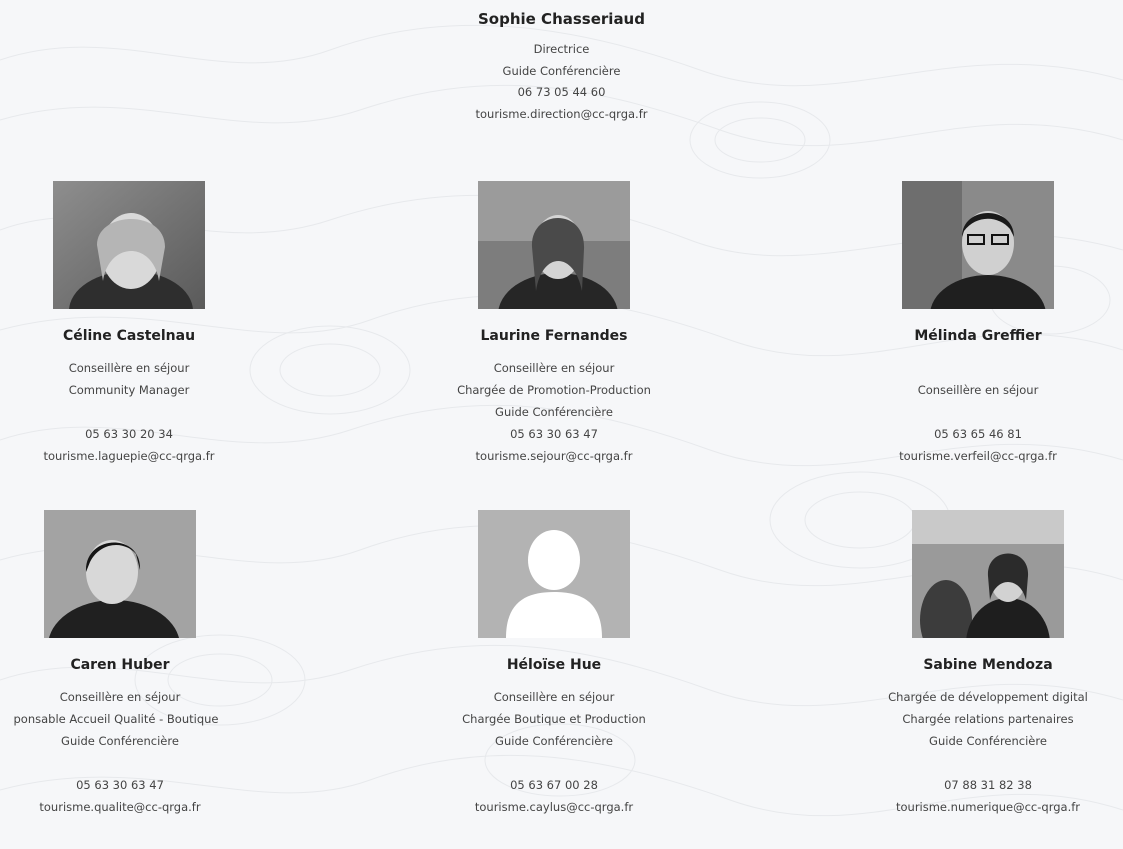  What do you see at coordinates (561, 19) in the screenshot?
I see `director-name: Sophie Chasseriaud` at bounding box center [561, 19].